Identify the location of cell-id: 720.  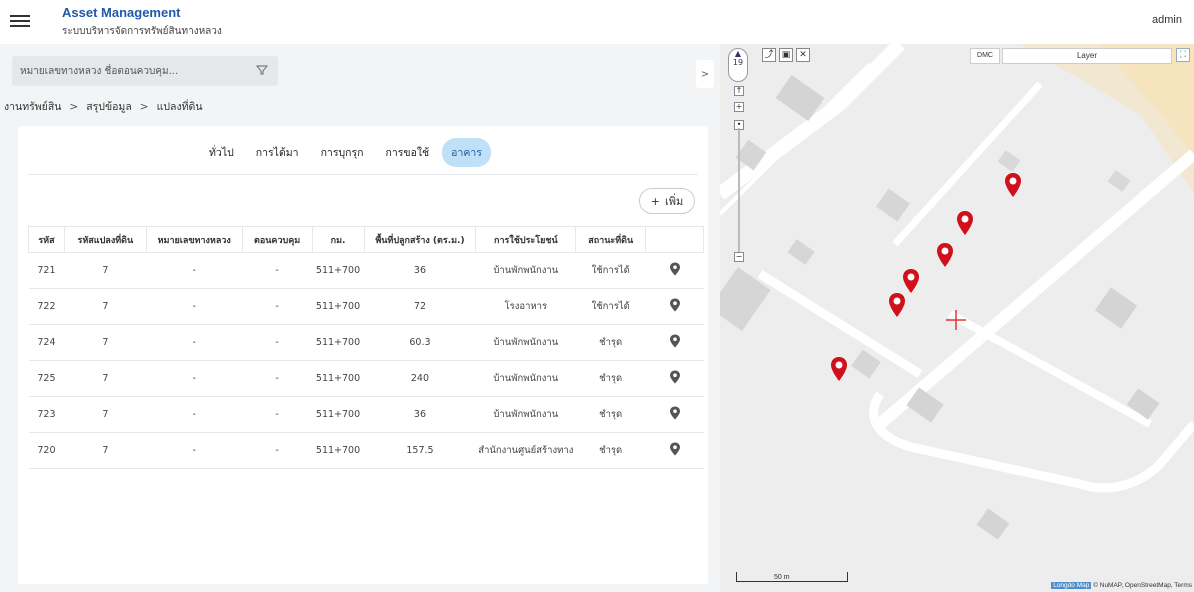
(46, 450).